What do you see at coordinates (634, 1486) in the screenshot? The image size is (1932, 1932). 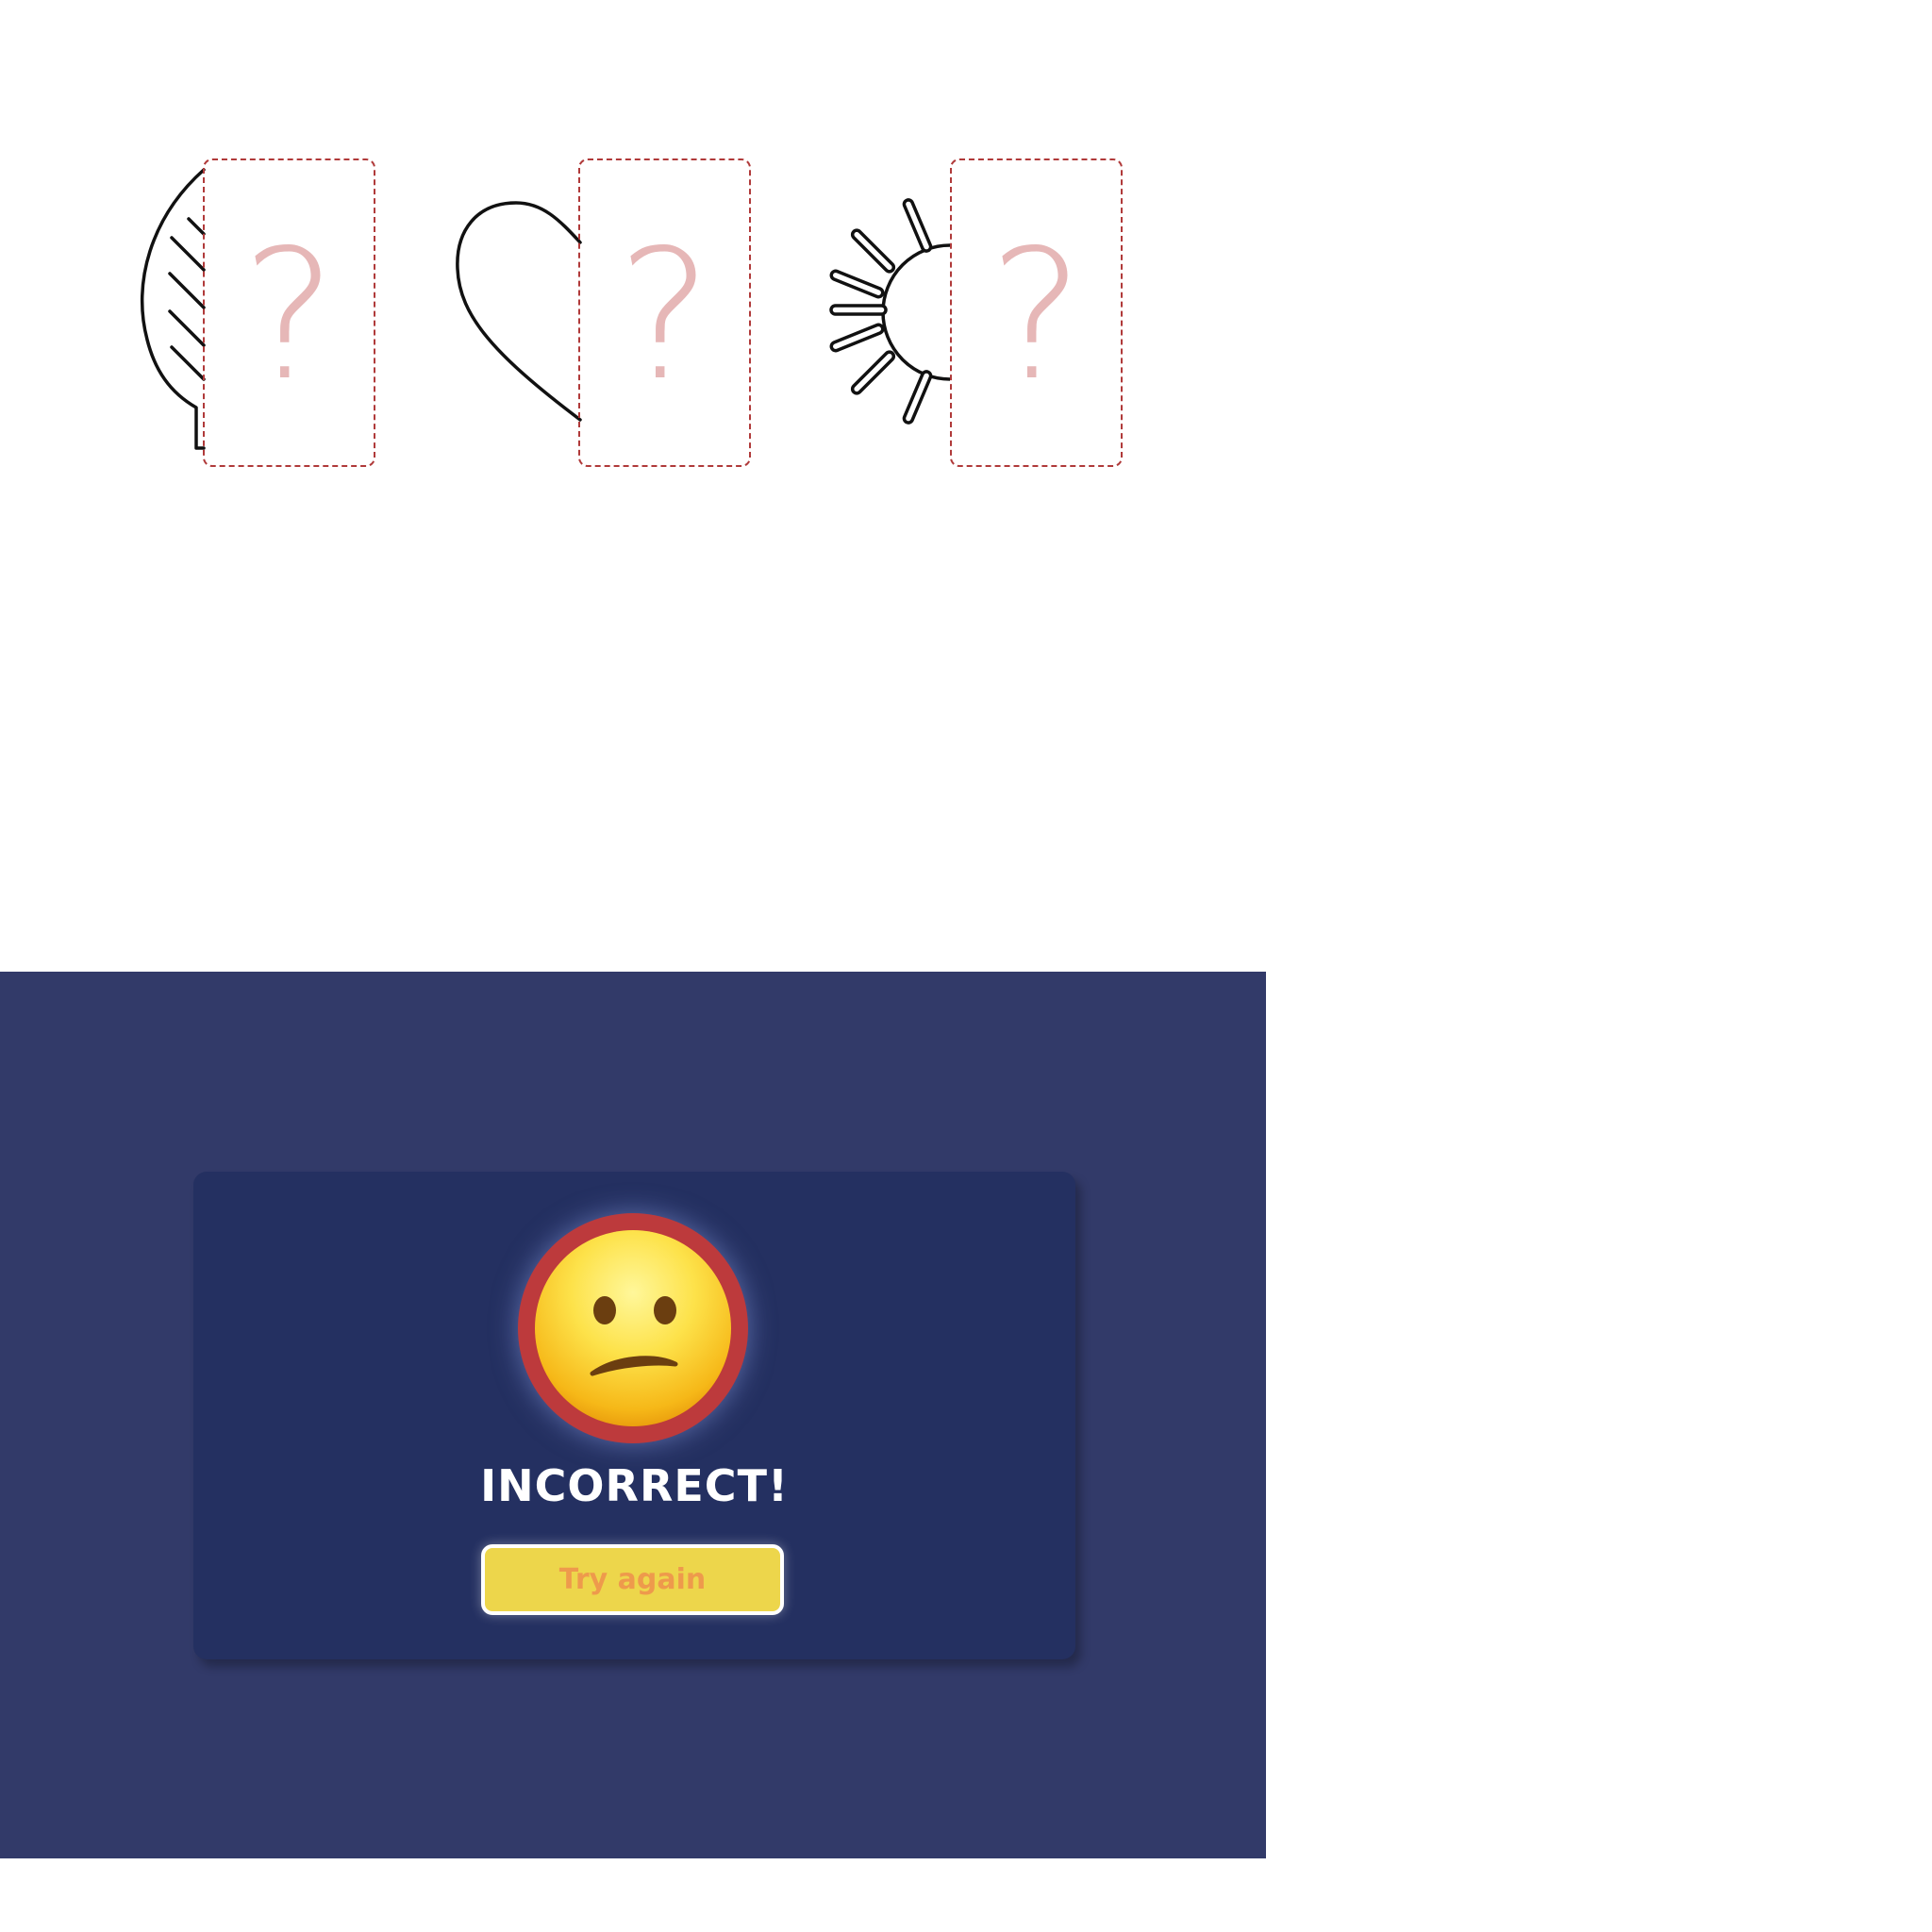 I see `result-title: INCORRECT!` at bounding box center [634, 1486].